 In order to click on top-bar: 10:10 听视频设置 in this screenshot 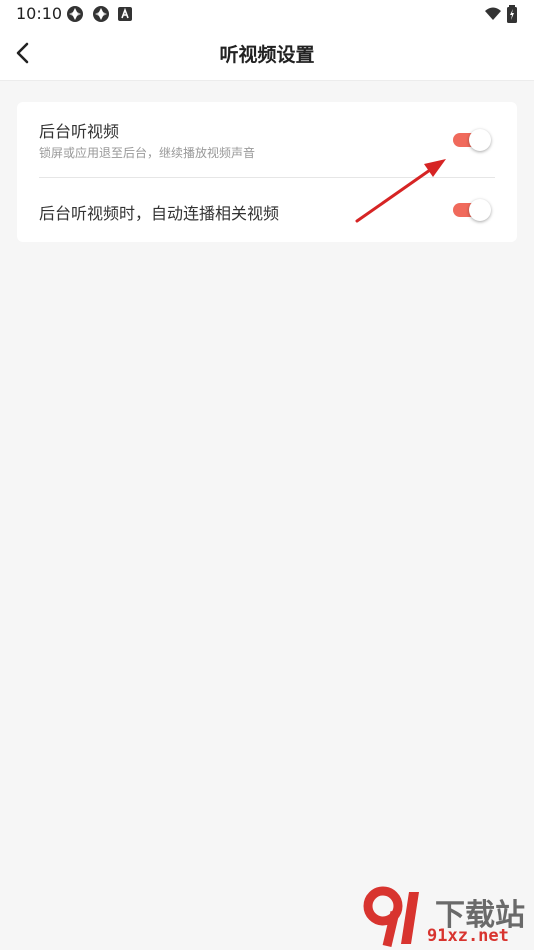, I will do `click(267, 40)`.